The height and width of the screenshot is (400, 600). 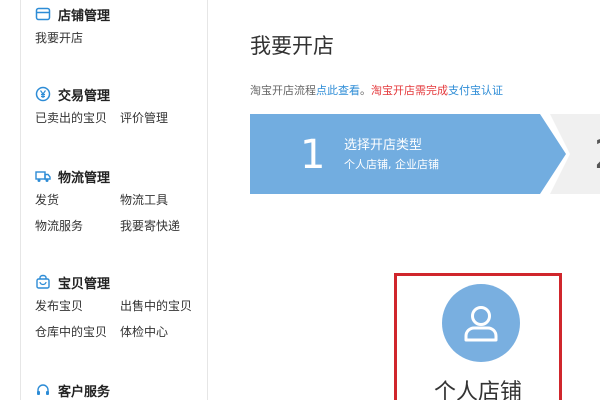 I want to click on personal-store-label: 个人店铺, so click(x=477, y=390).